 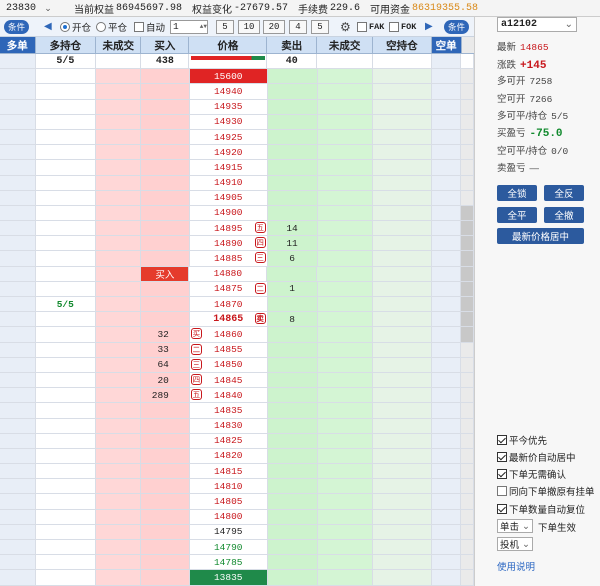 What do you see at coordinates (345, 26) in the screenshot?
I see `gear-icon: ⚙` at bounding box center [345, 26].